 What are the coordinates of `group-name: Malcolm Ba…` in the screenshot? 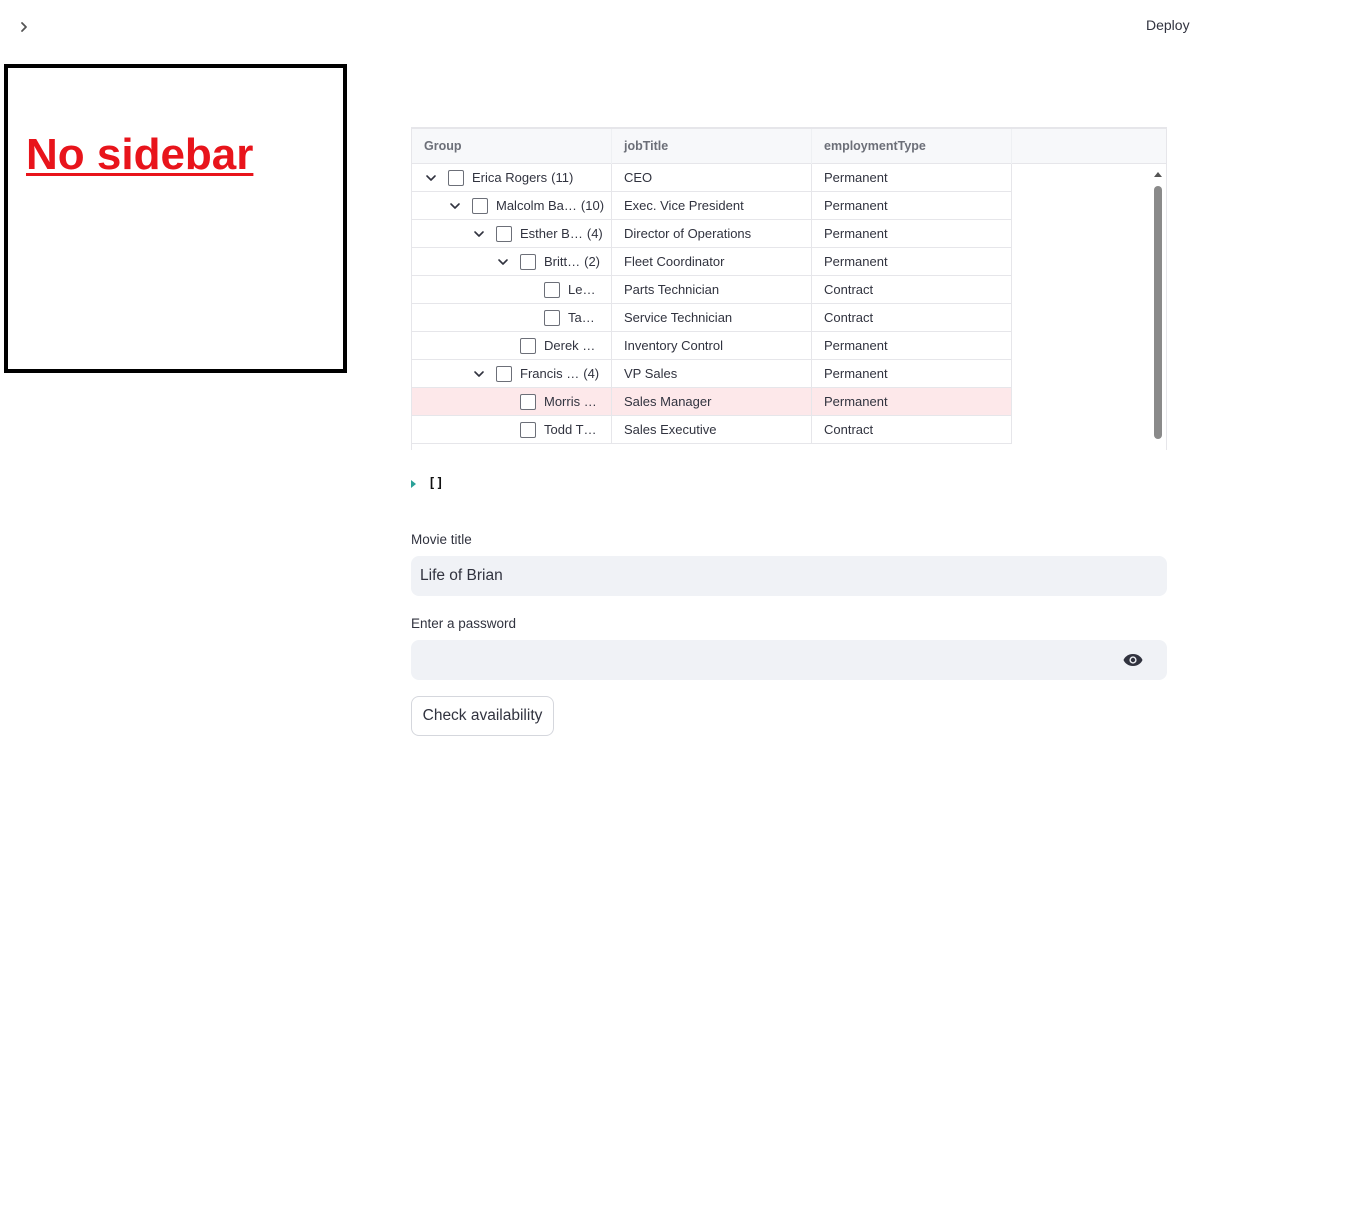 It's located at (536, 205).